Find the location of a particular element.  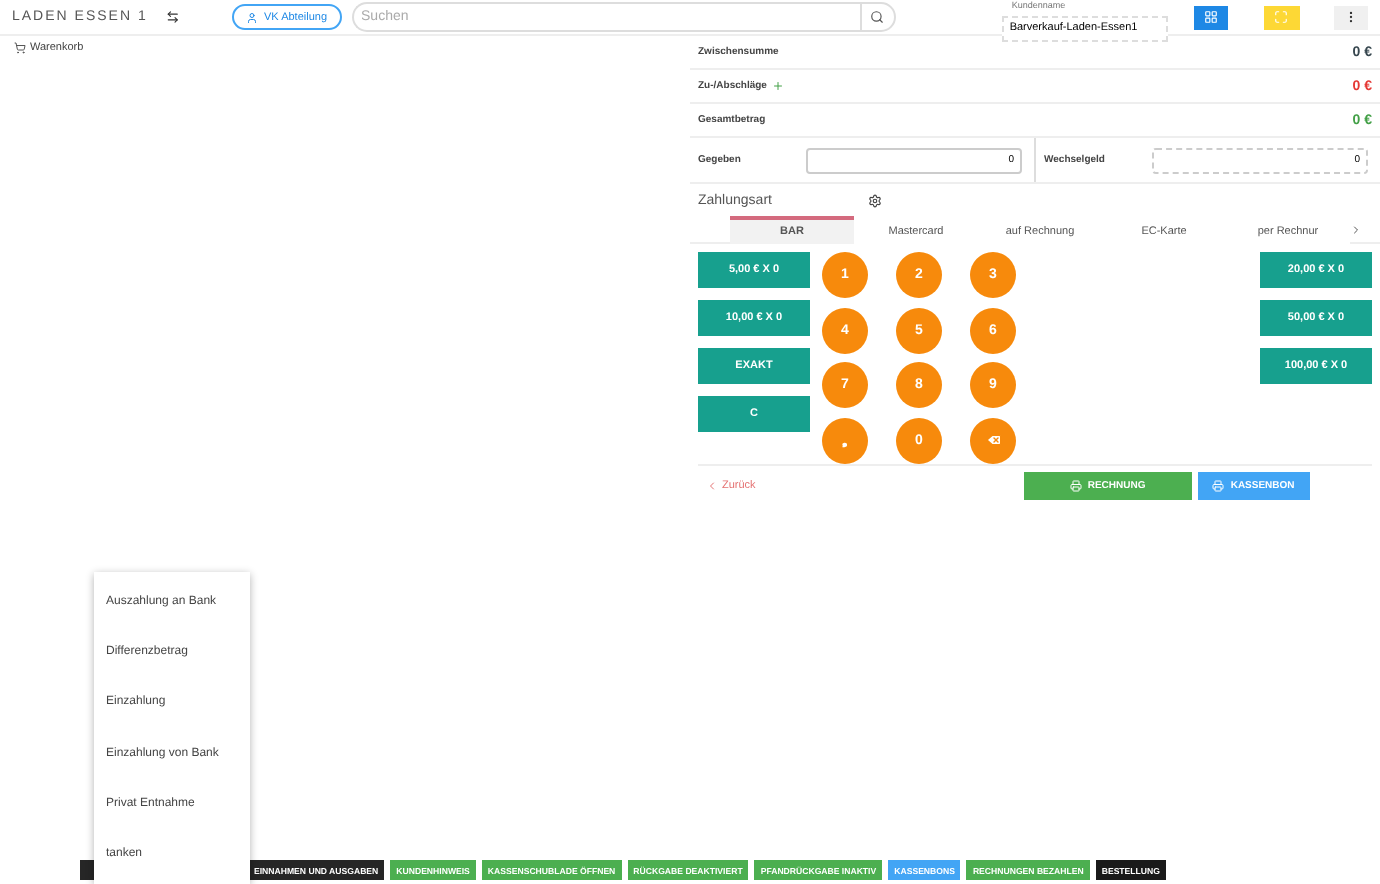

search-icon is located at coordinates (877, 17).